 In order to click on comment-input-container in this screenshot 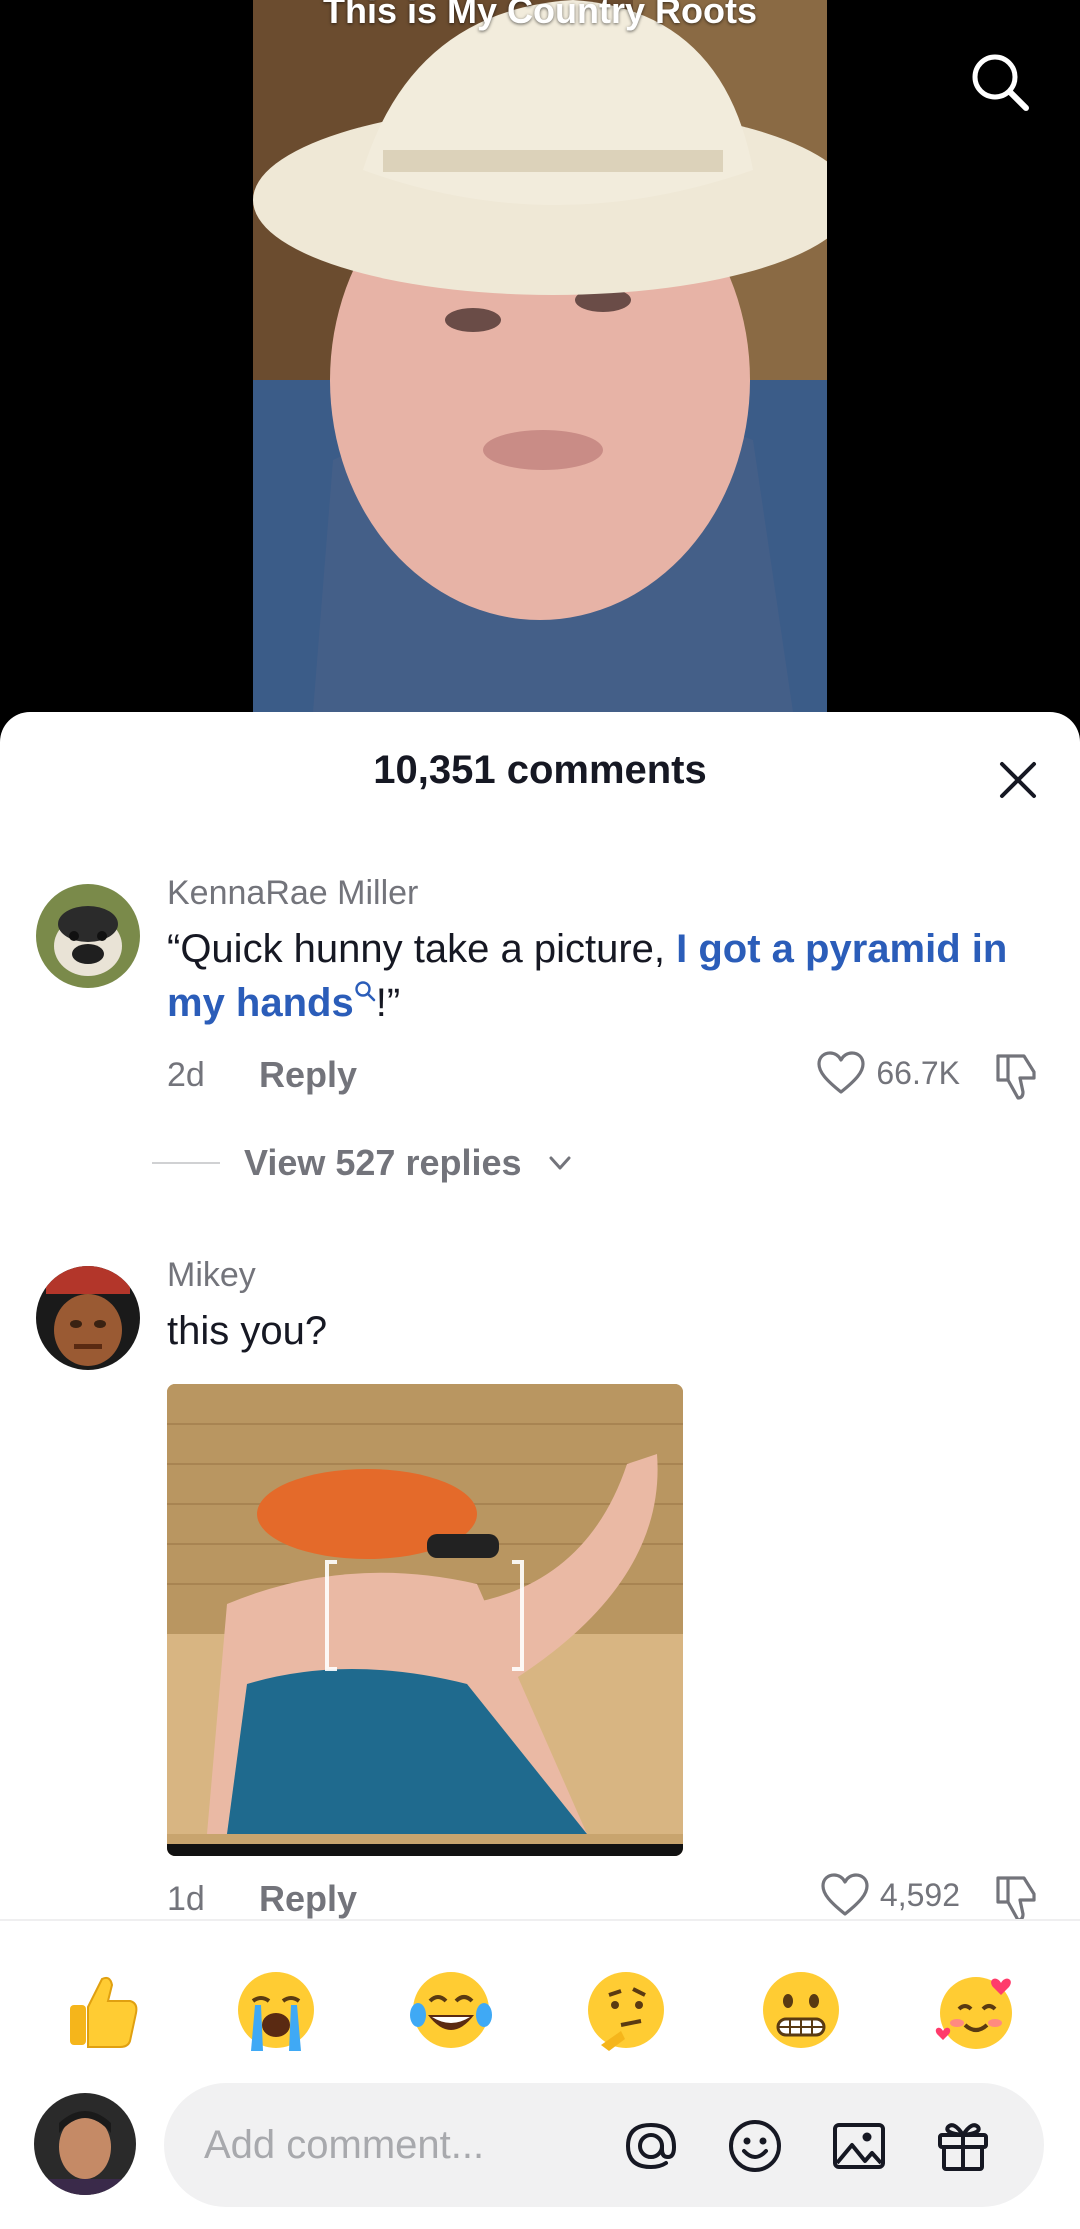, I will do `click(604, 2145)`.